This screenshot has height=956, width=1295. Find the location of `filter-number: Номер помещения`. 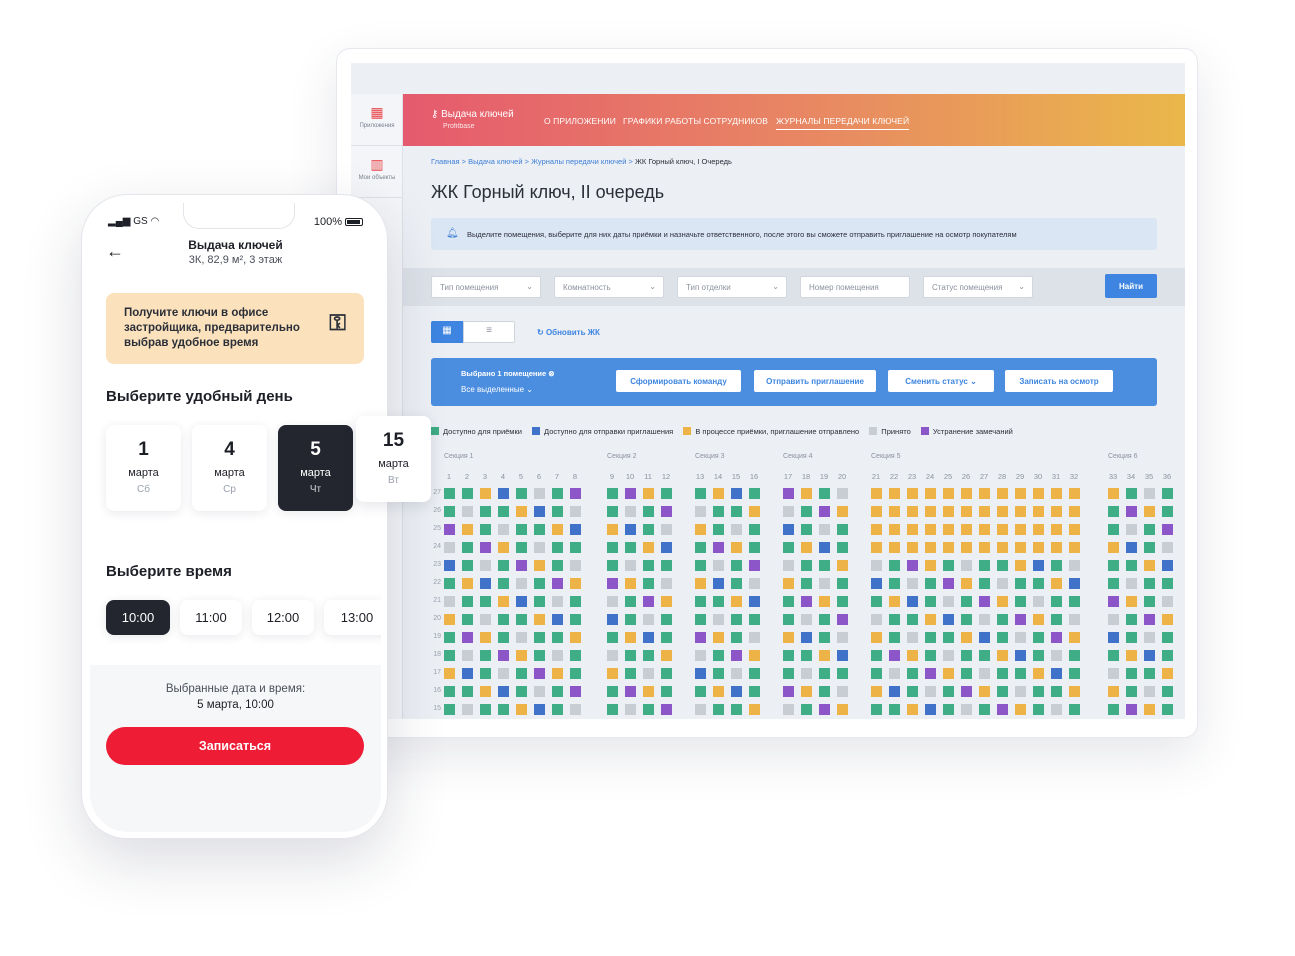

filter-number: Номер помещения is located at coordinates (855, 287).